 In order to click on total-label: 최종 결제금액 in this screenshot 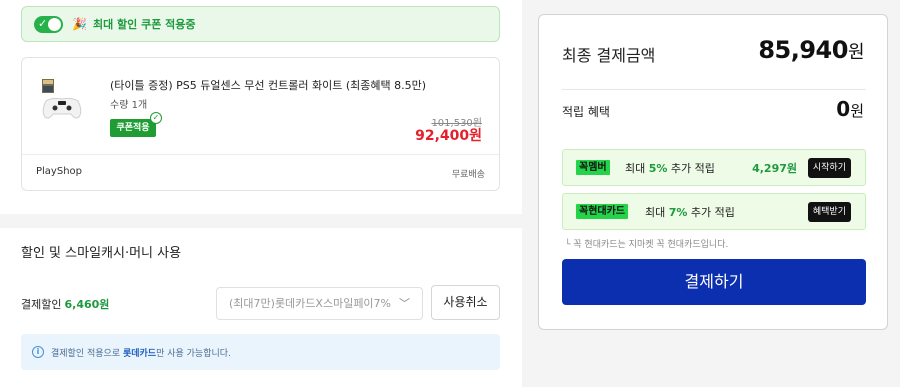, I will do `click(609, 55)`.